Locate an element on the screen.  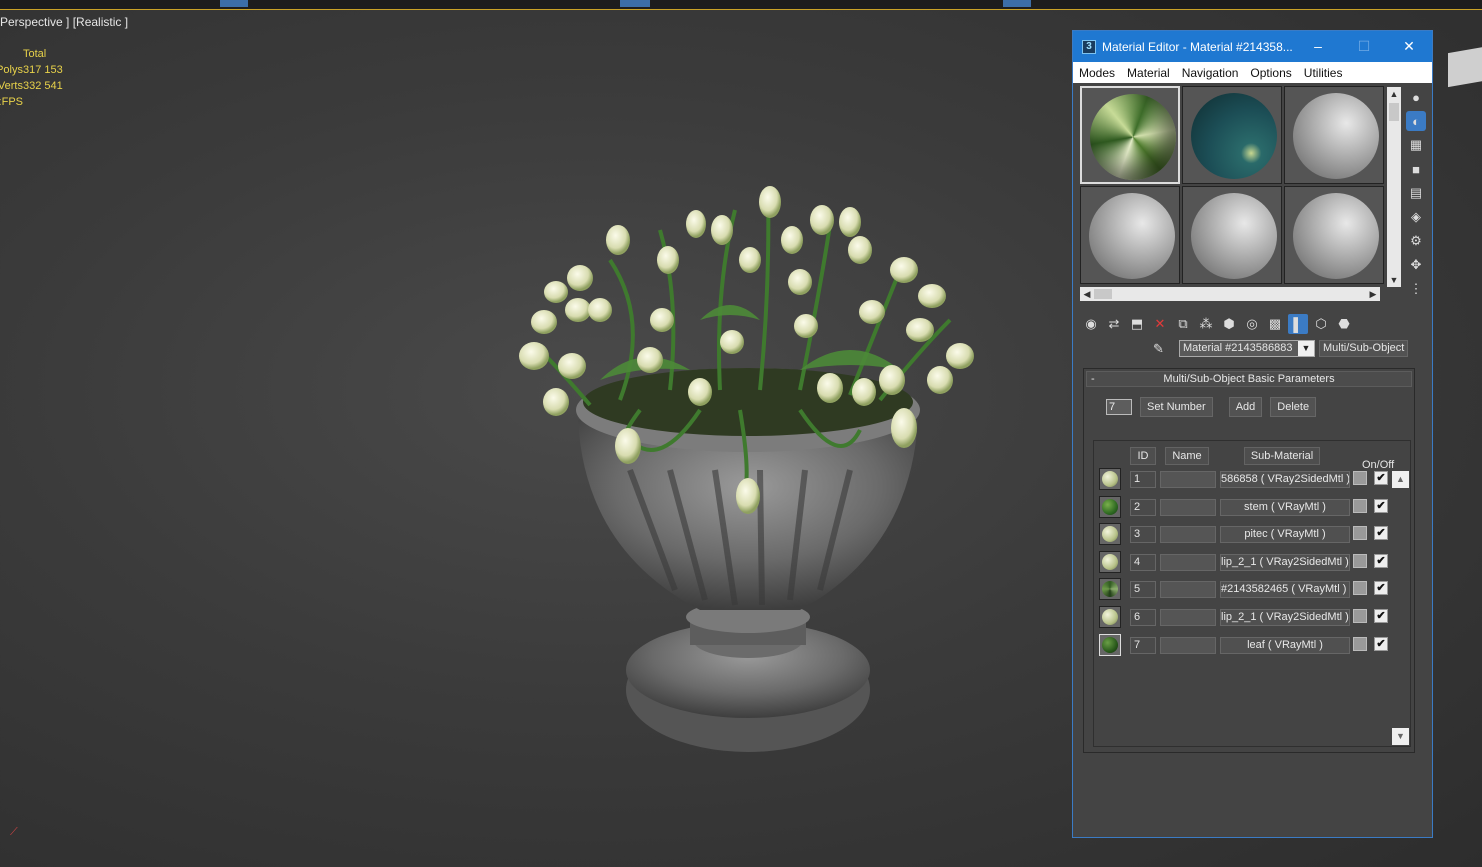
sub-material-button: stem ( VRayMtl ) is located at coordinates (1285, 507).